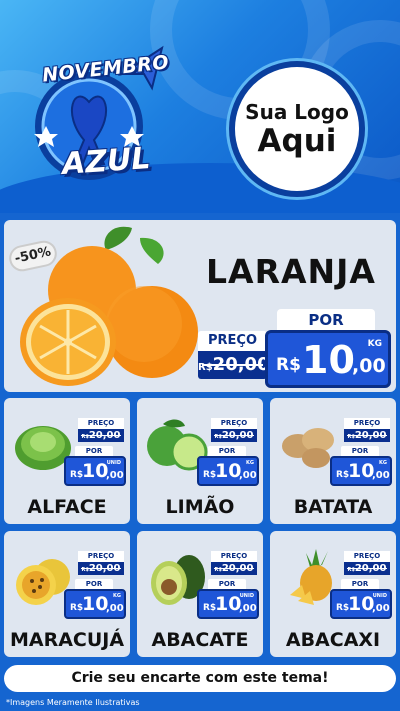  I want to click on product-card: PREÇOR$20,00PORR$10,00UNIDABACATE, so click(200, 594).